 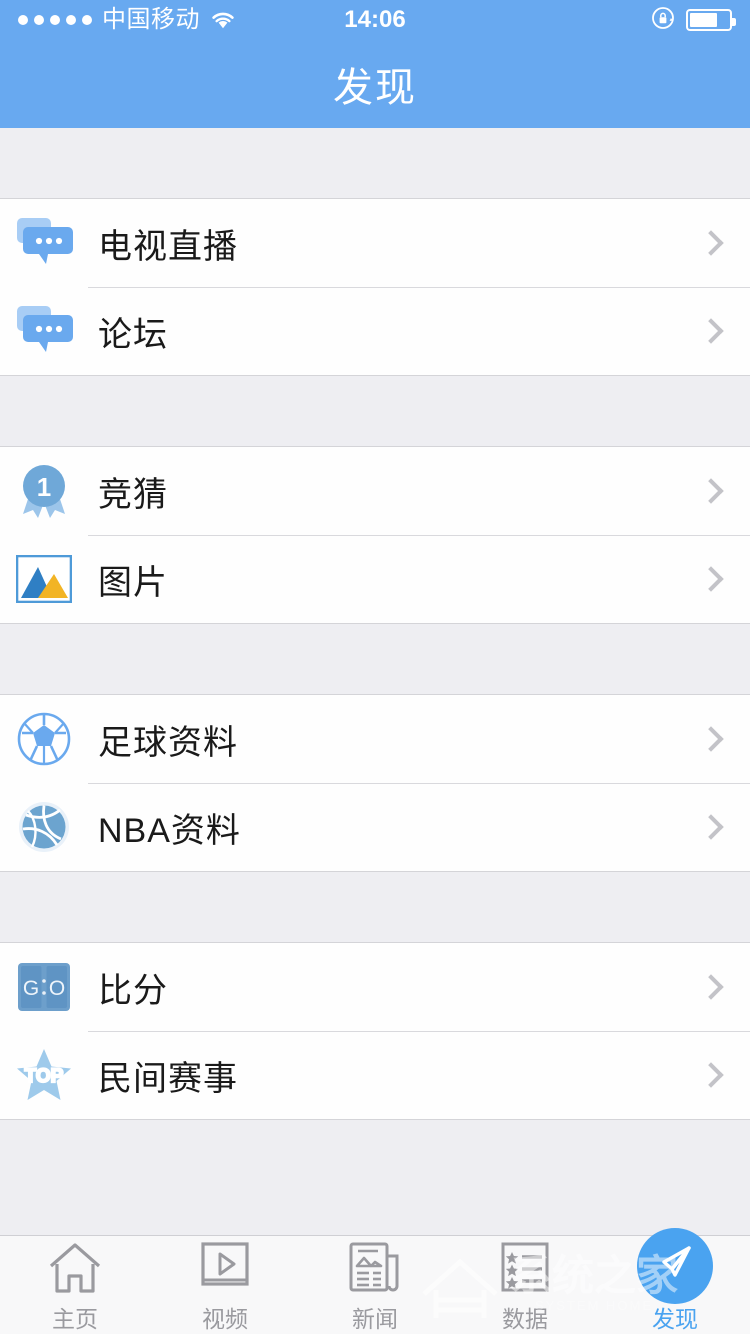 What do you see at coordinates (44, 487) in the screenshot?
I see `medal-rank-number: 1` at bounding box center [44, 487].